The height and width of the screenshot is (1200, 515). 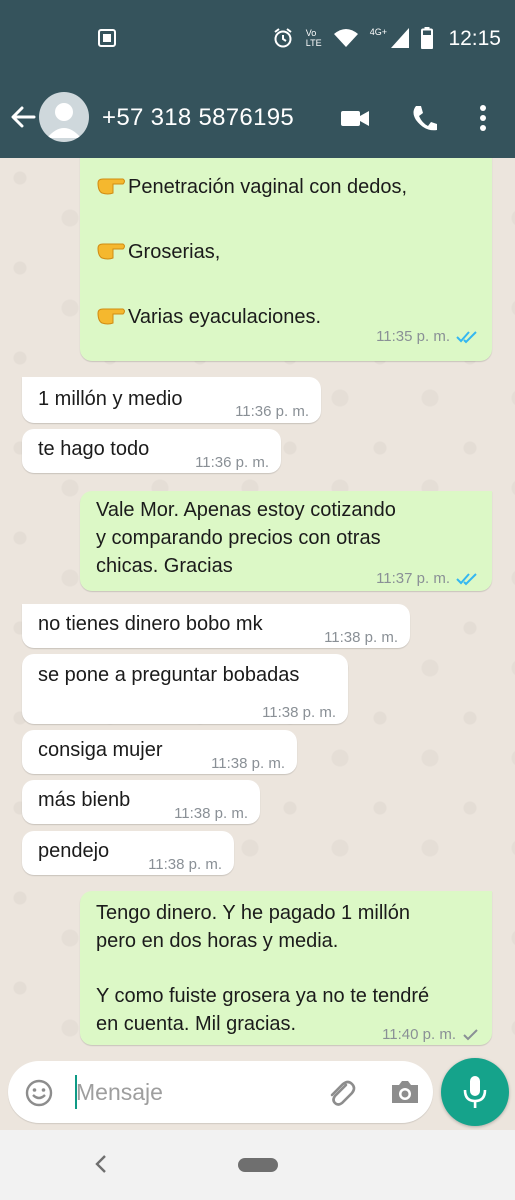 I want to click on voice-message-button, so click(x=475, y=1092).